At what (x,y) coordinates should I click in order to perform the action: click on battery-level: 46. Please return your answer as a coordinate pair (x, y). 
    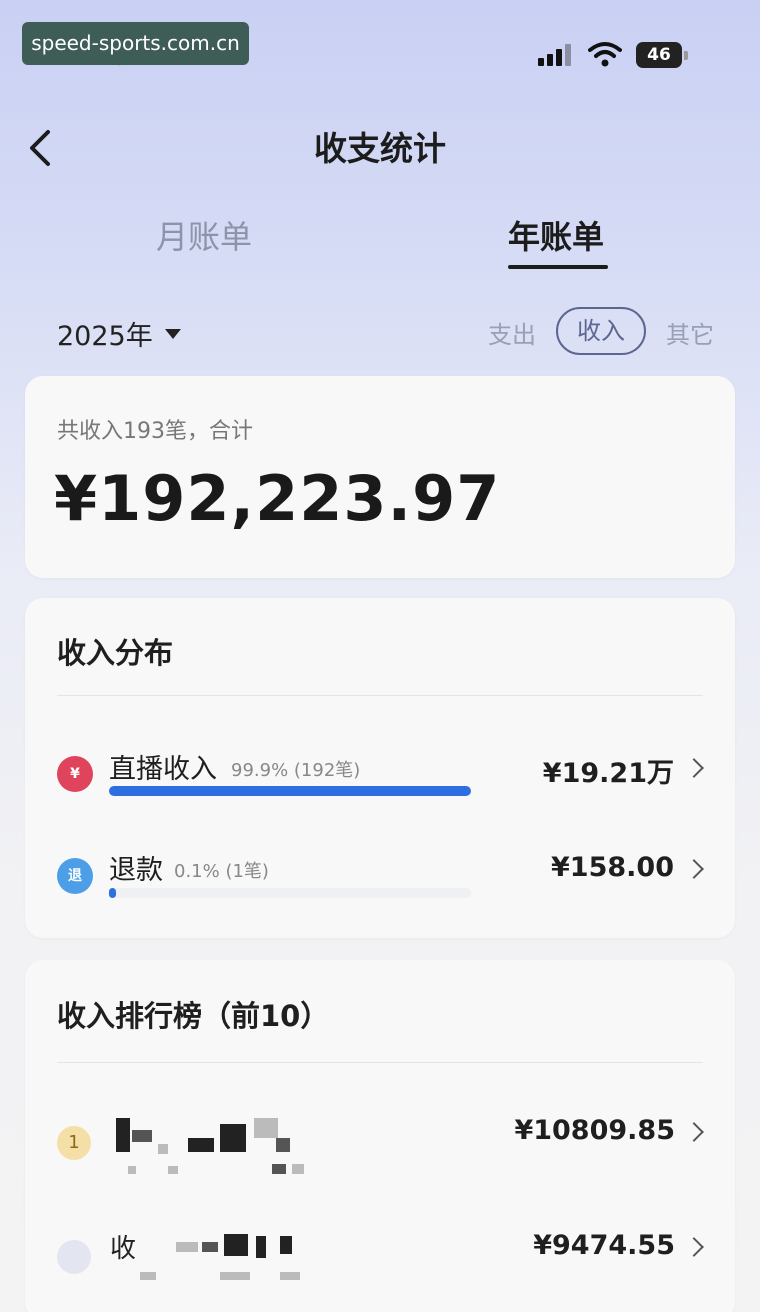
    Looking at the image, I should click on (659, 55).